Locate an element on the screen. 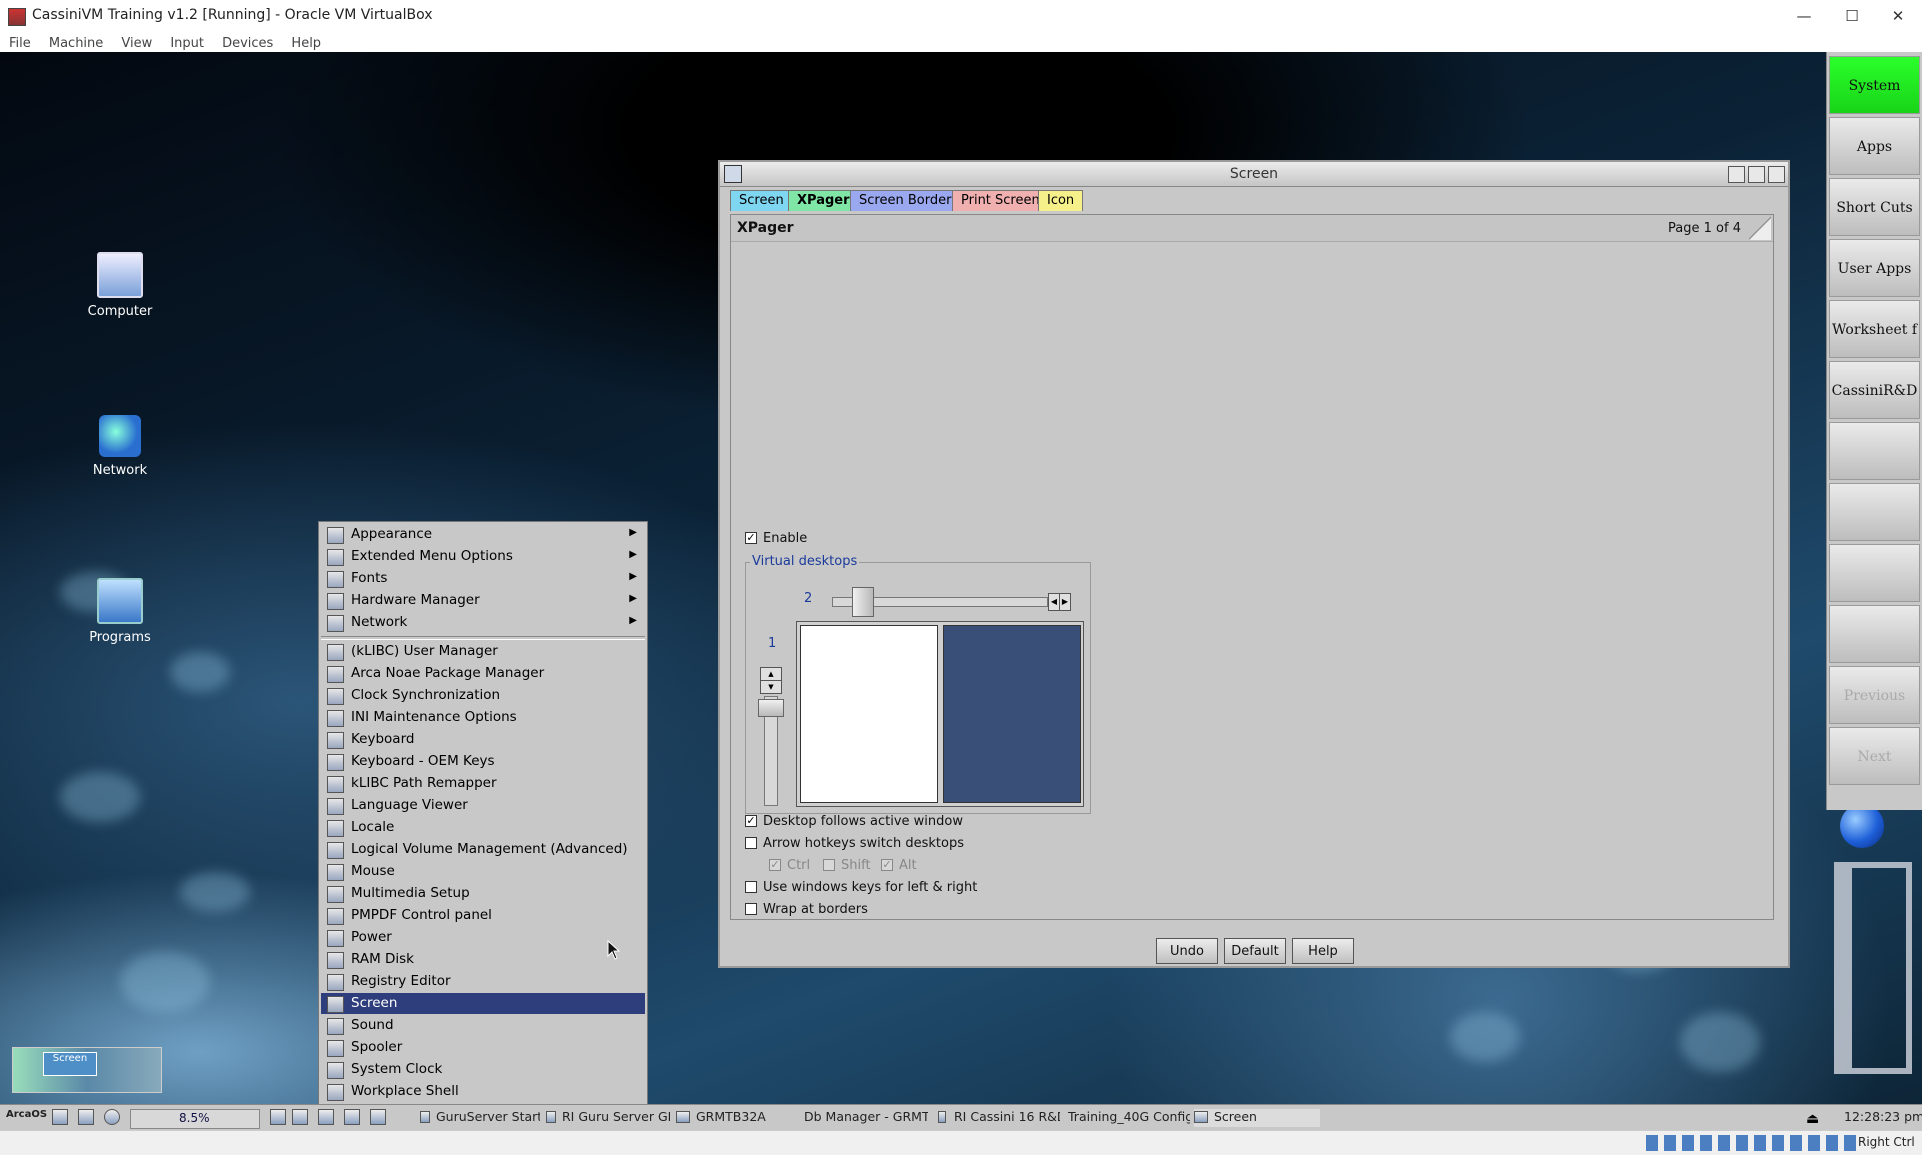 The width and height of the screenshot is (1922, 1155). dialog-title-bar: Screen is located at coordinates (1254, 174).